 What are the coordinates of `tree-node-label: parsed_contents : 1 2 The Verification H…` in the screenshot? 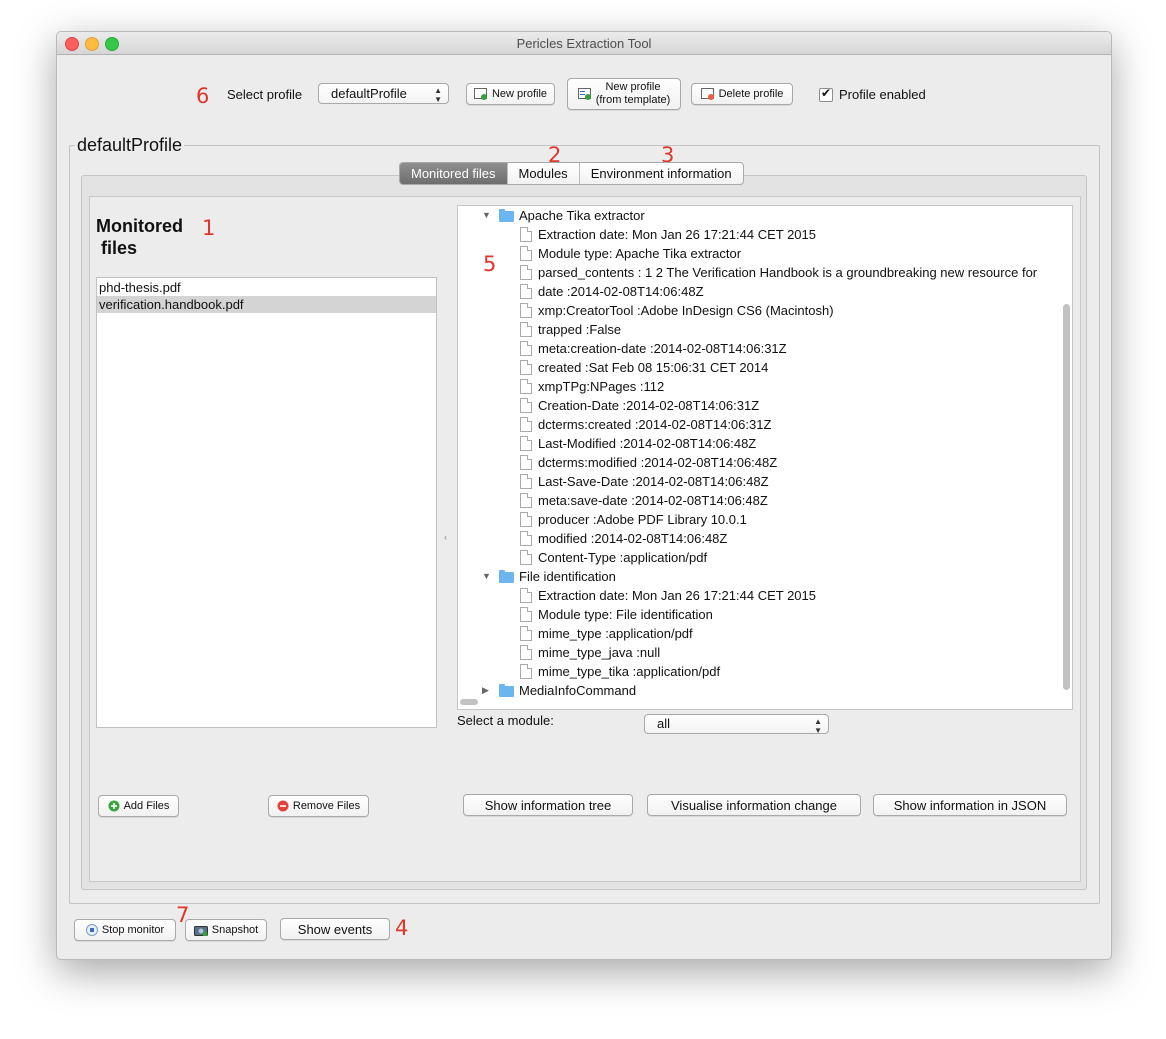 It's located at (788, 272).